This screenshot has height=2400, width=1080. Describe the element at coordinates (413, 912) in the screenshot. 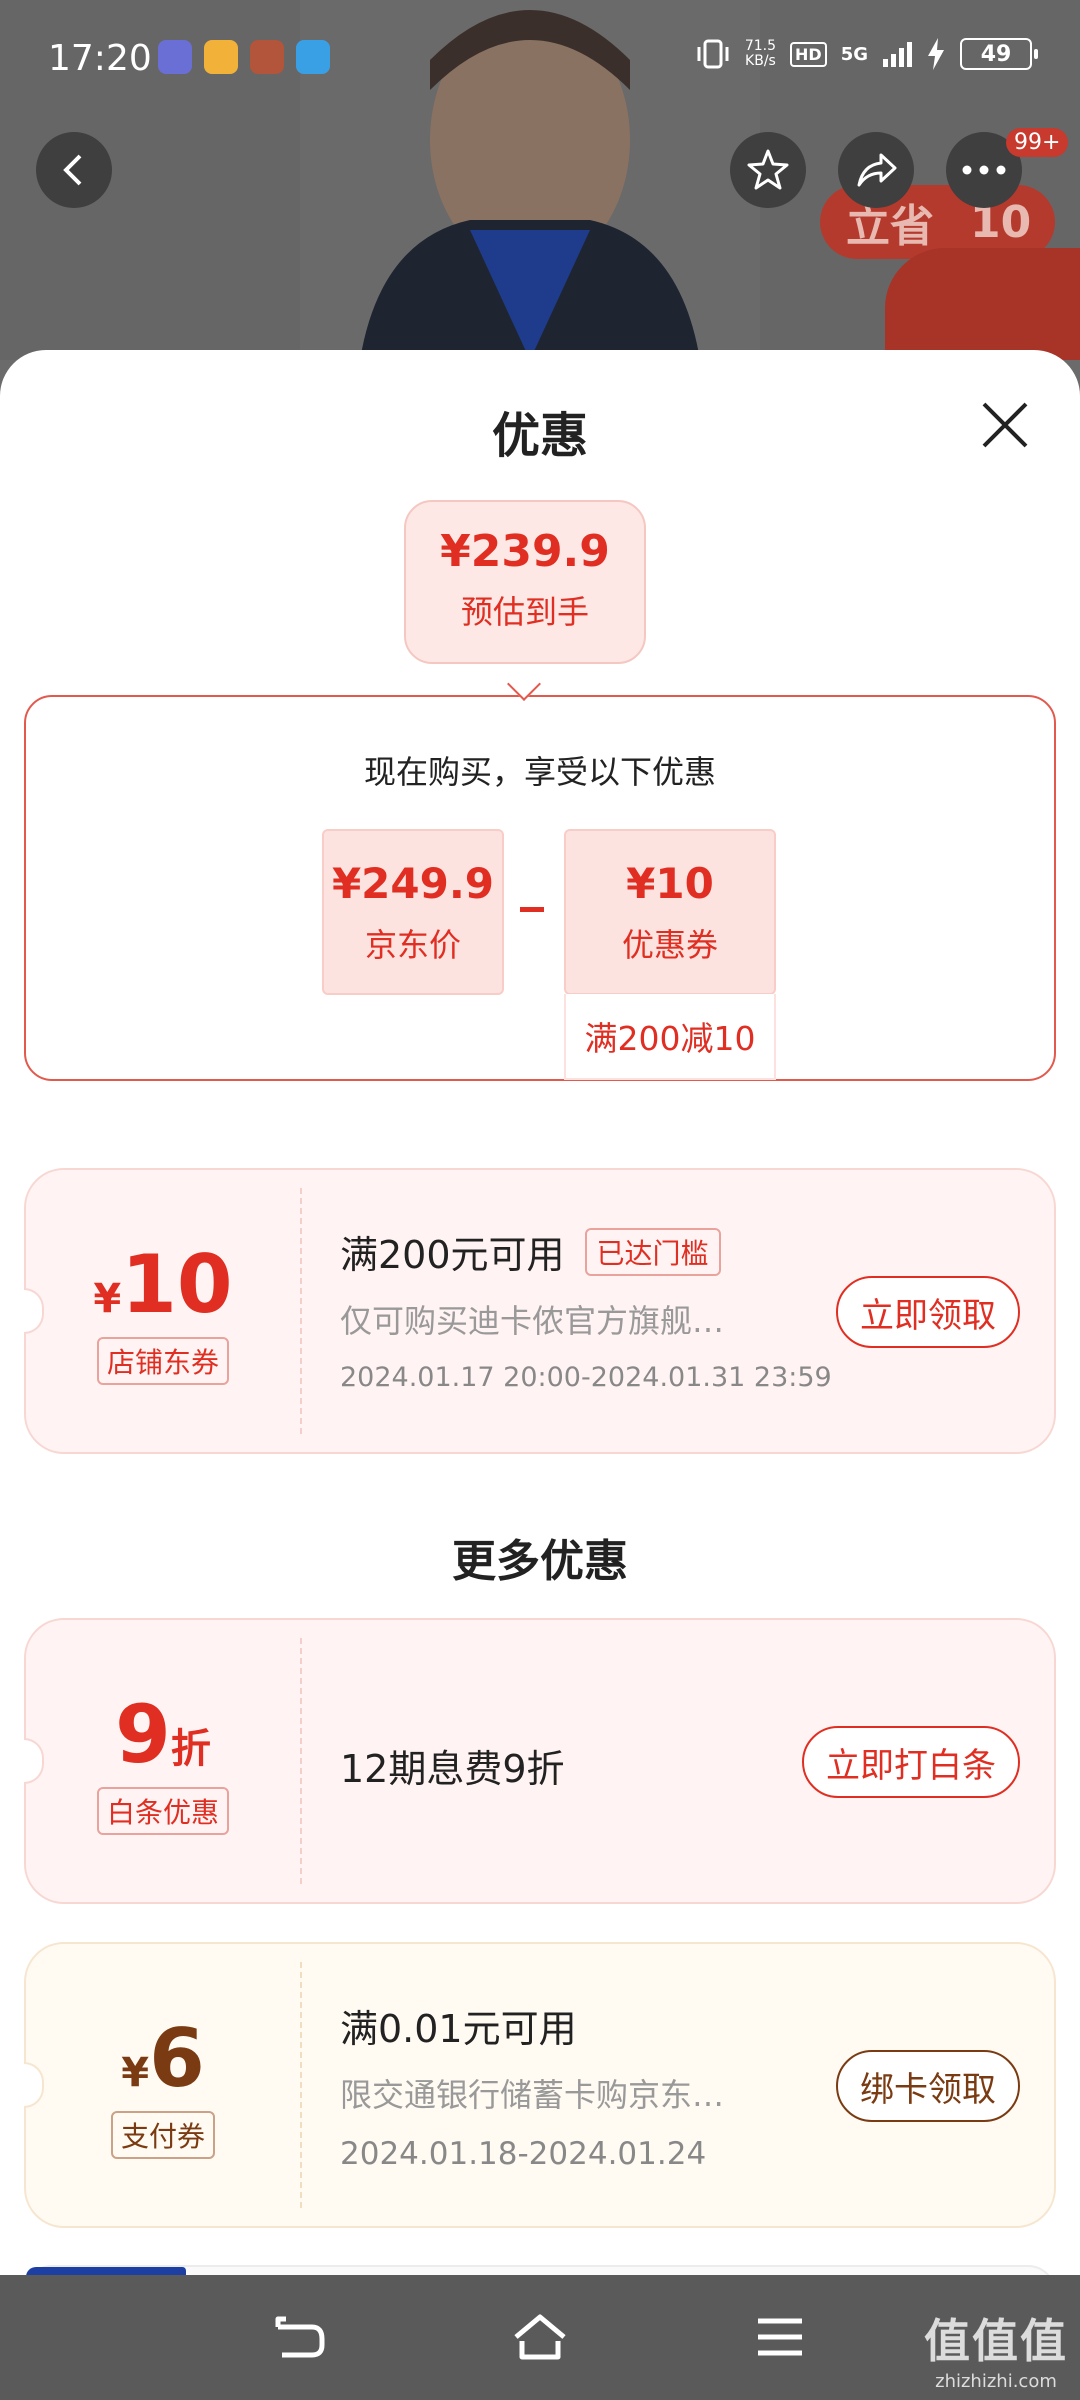

I see `jd-price-box: ¥249.9 京东价` at that location.